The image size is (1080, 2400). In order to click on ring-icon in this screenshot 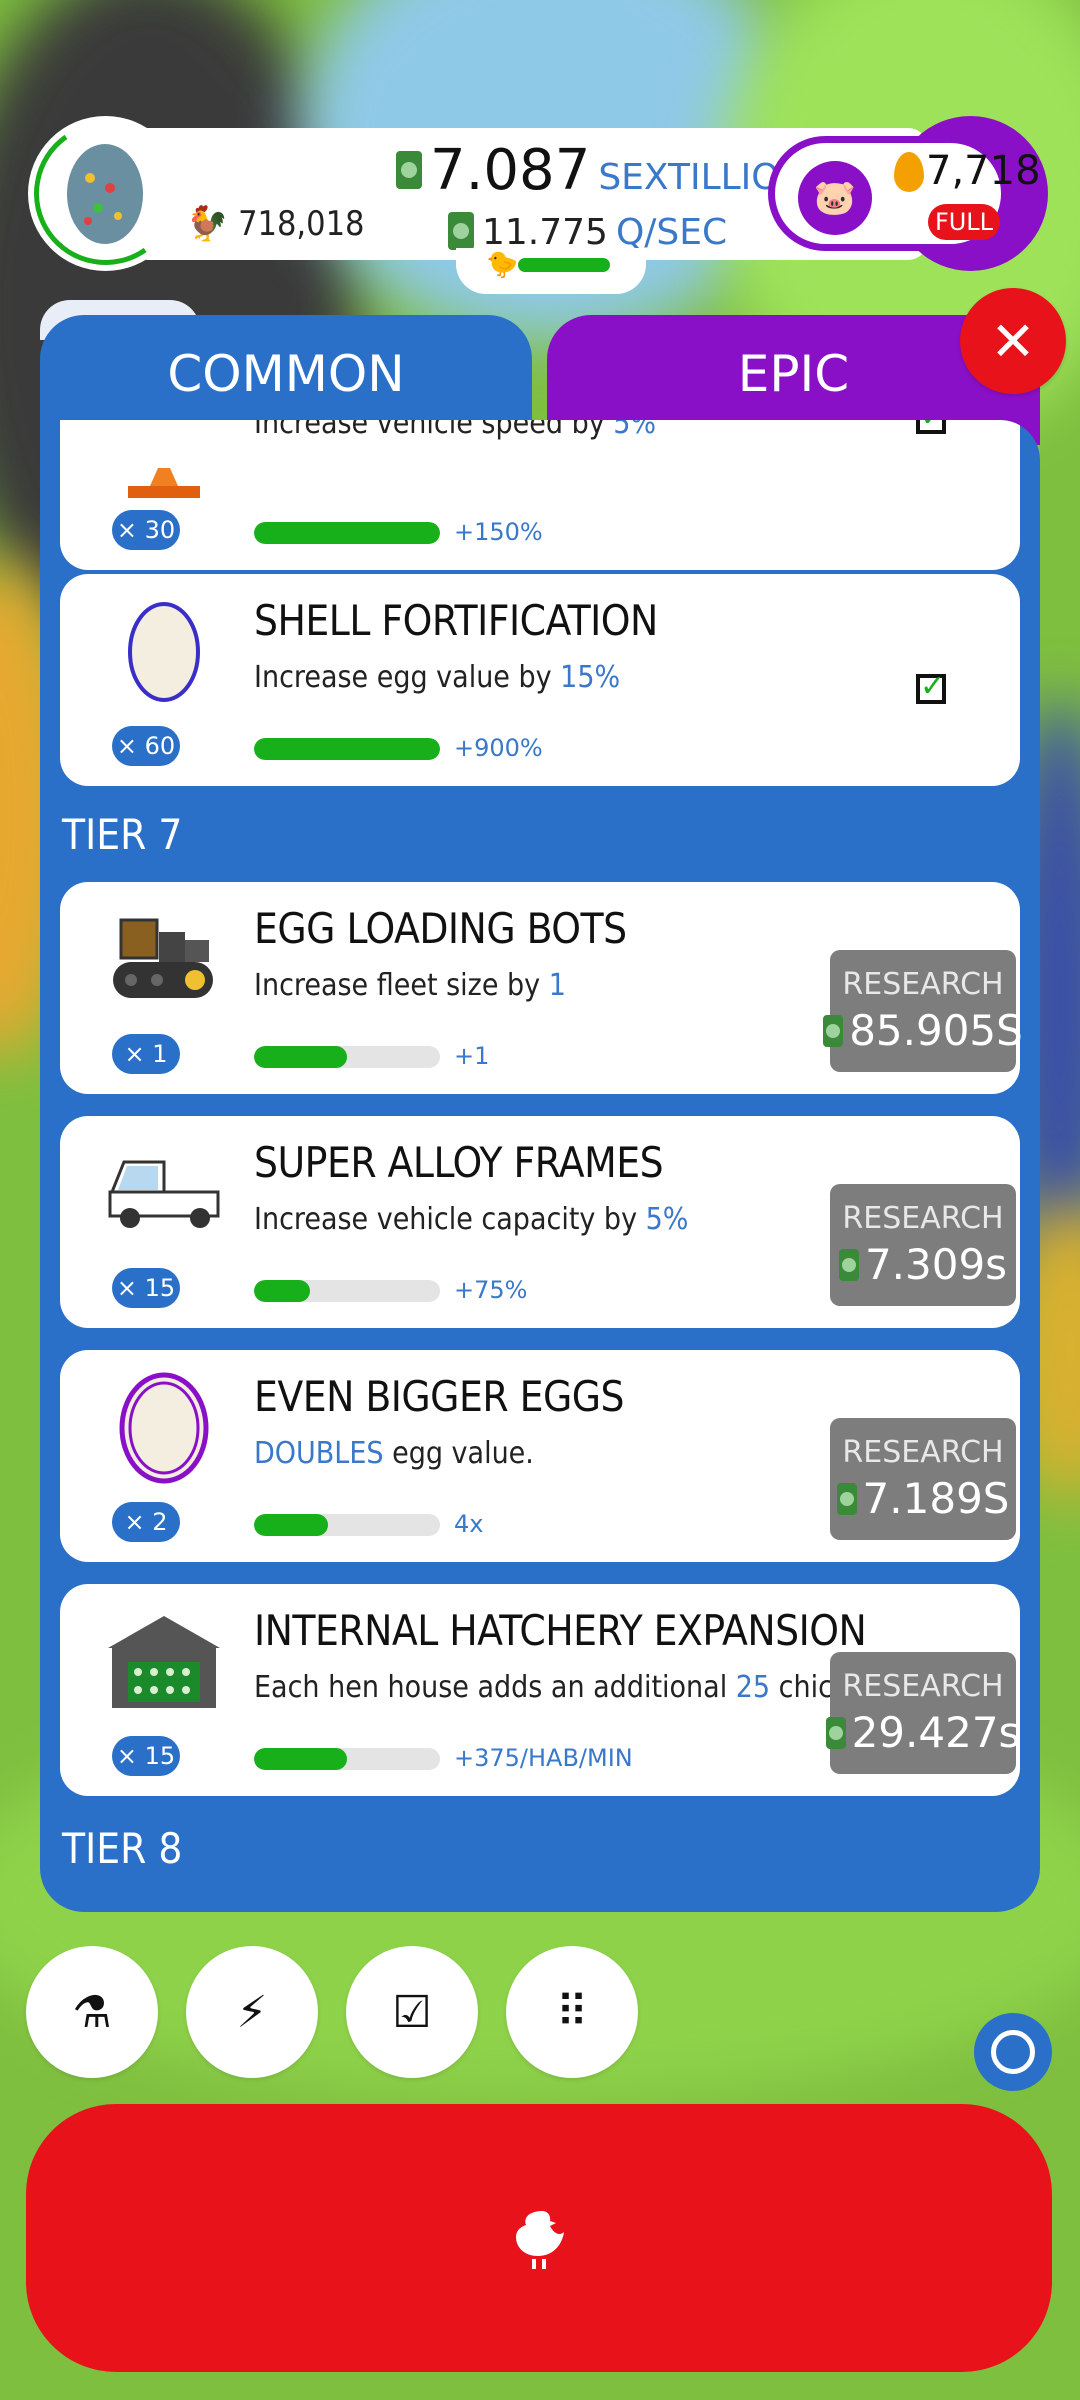, I will do `click(1013, 2052)`.